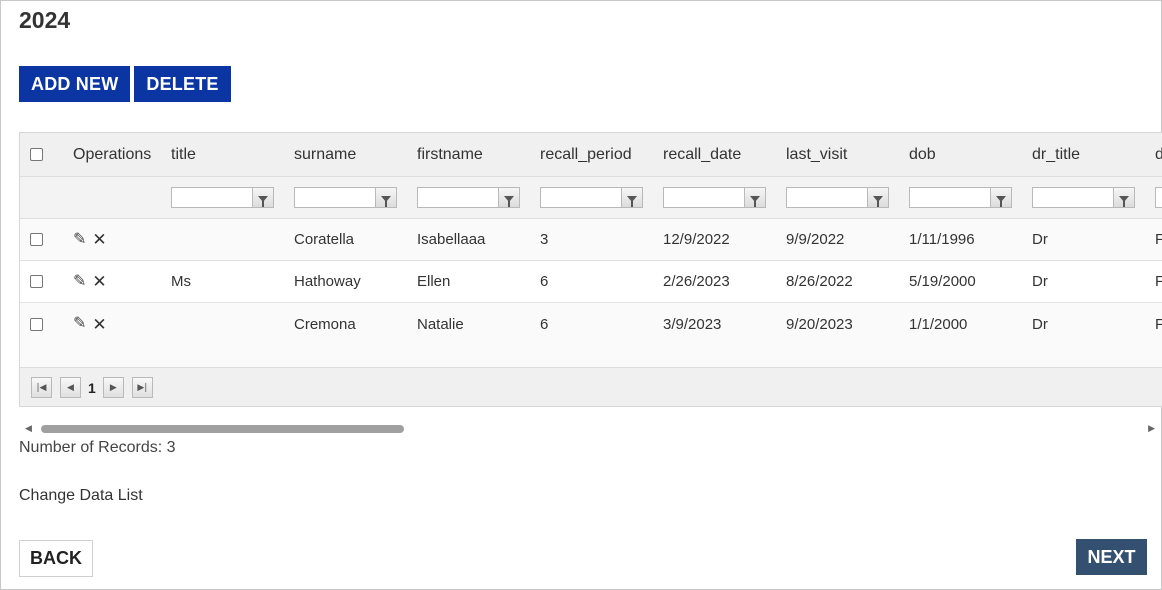 This screenshot has height=590, width=1162. I want to click on cell-dob: 1/11/1996, so click(942, 239).